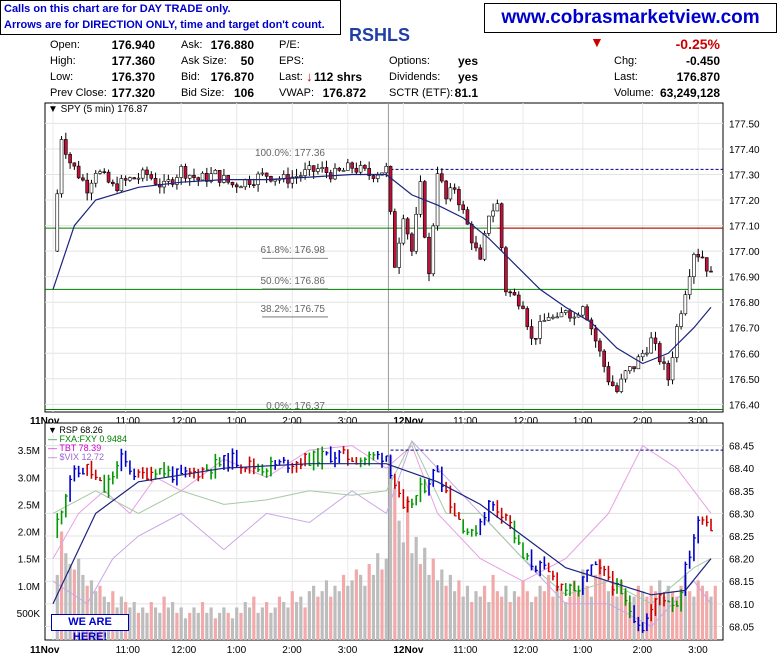 This screenshot has width=780, height=659. What do you see at coordinates (293, 309) in the screenshot?
I see `fib-label: 38.2%: 176.75` at bounding box center [293, 309].